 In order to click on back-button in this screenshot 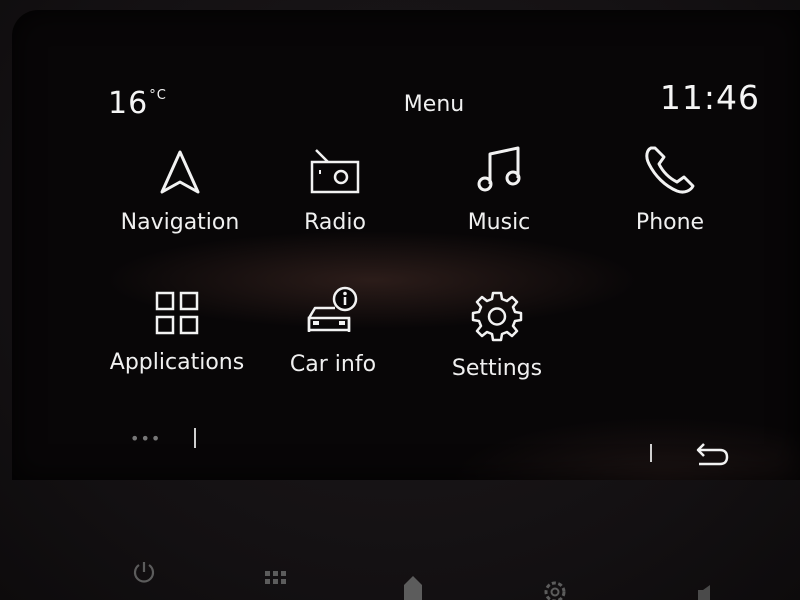, I will do `click(712, 456)`.